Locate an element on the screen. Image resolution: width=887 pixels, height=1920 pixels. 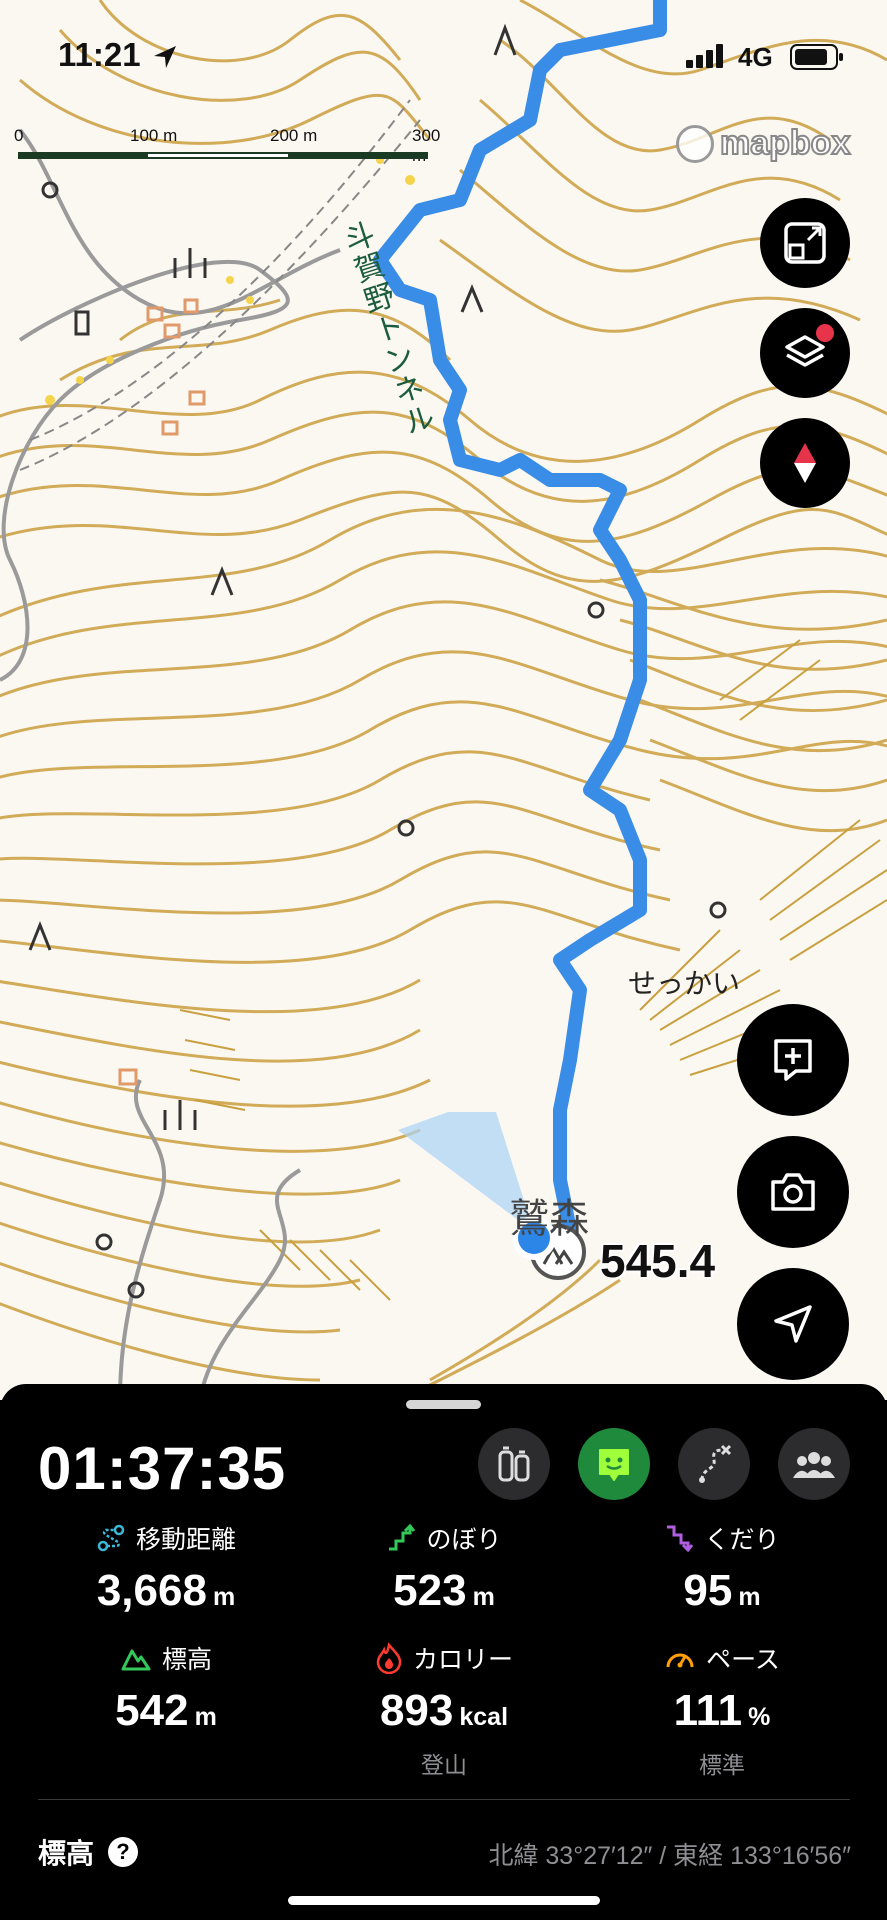
speed-icon is located at coordinates (680, 1660).